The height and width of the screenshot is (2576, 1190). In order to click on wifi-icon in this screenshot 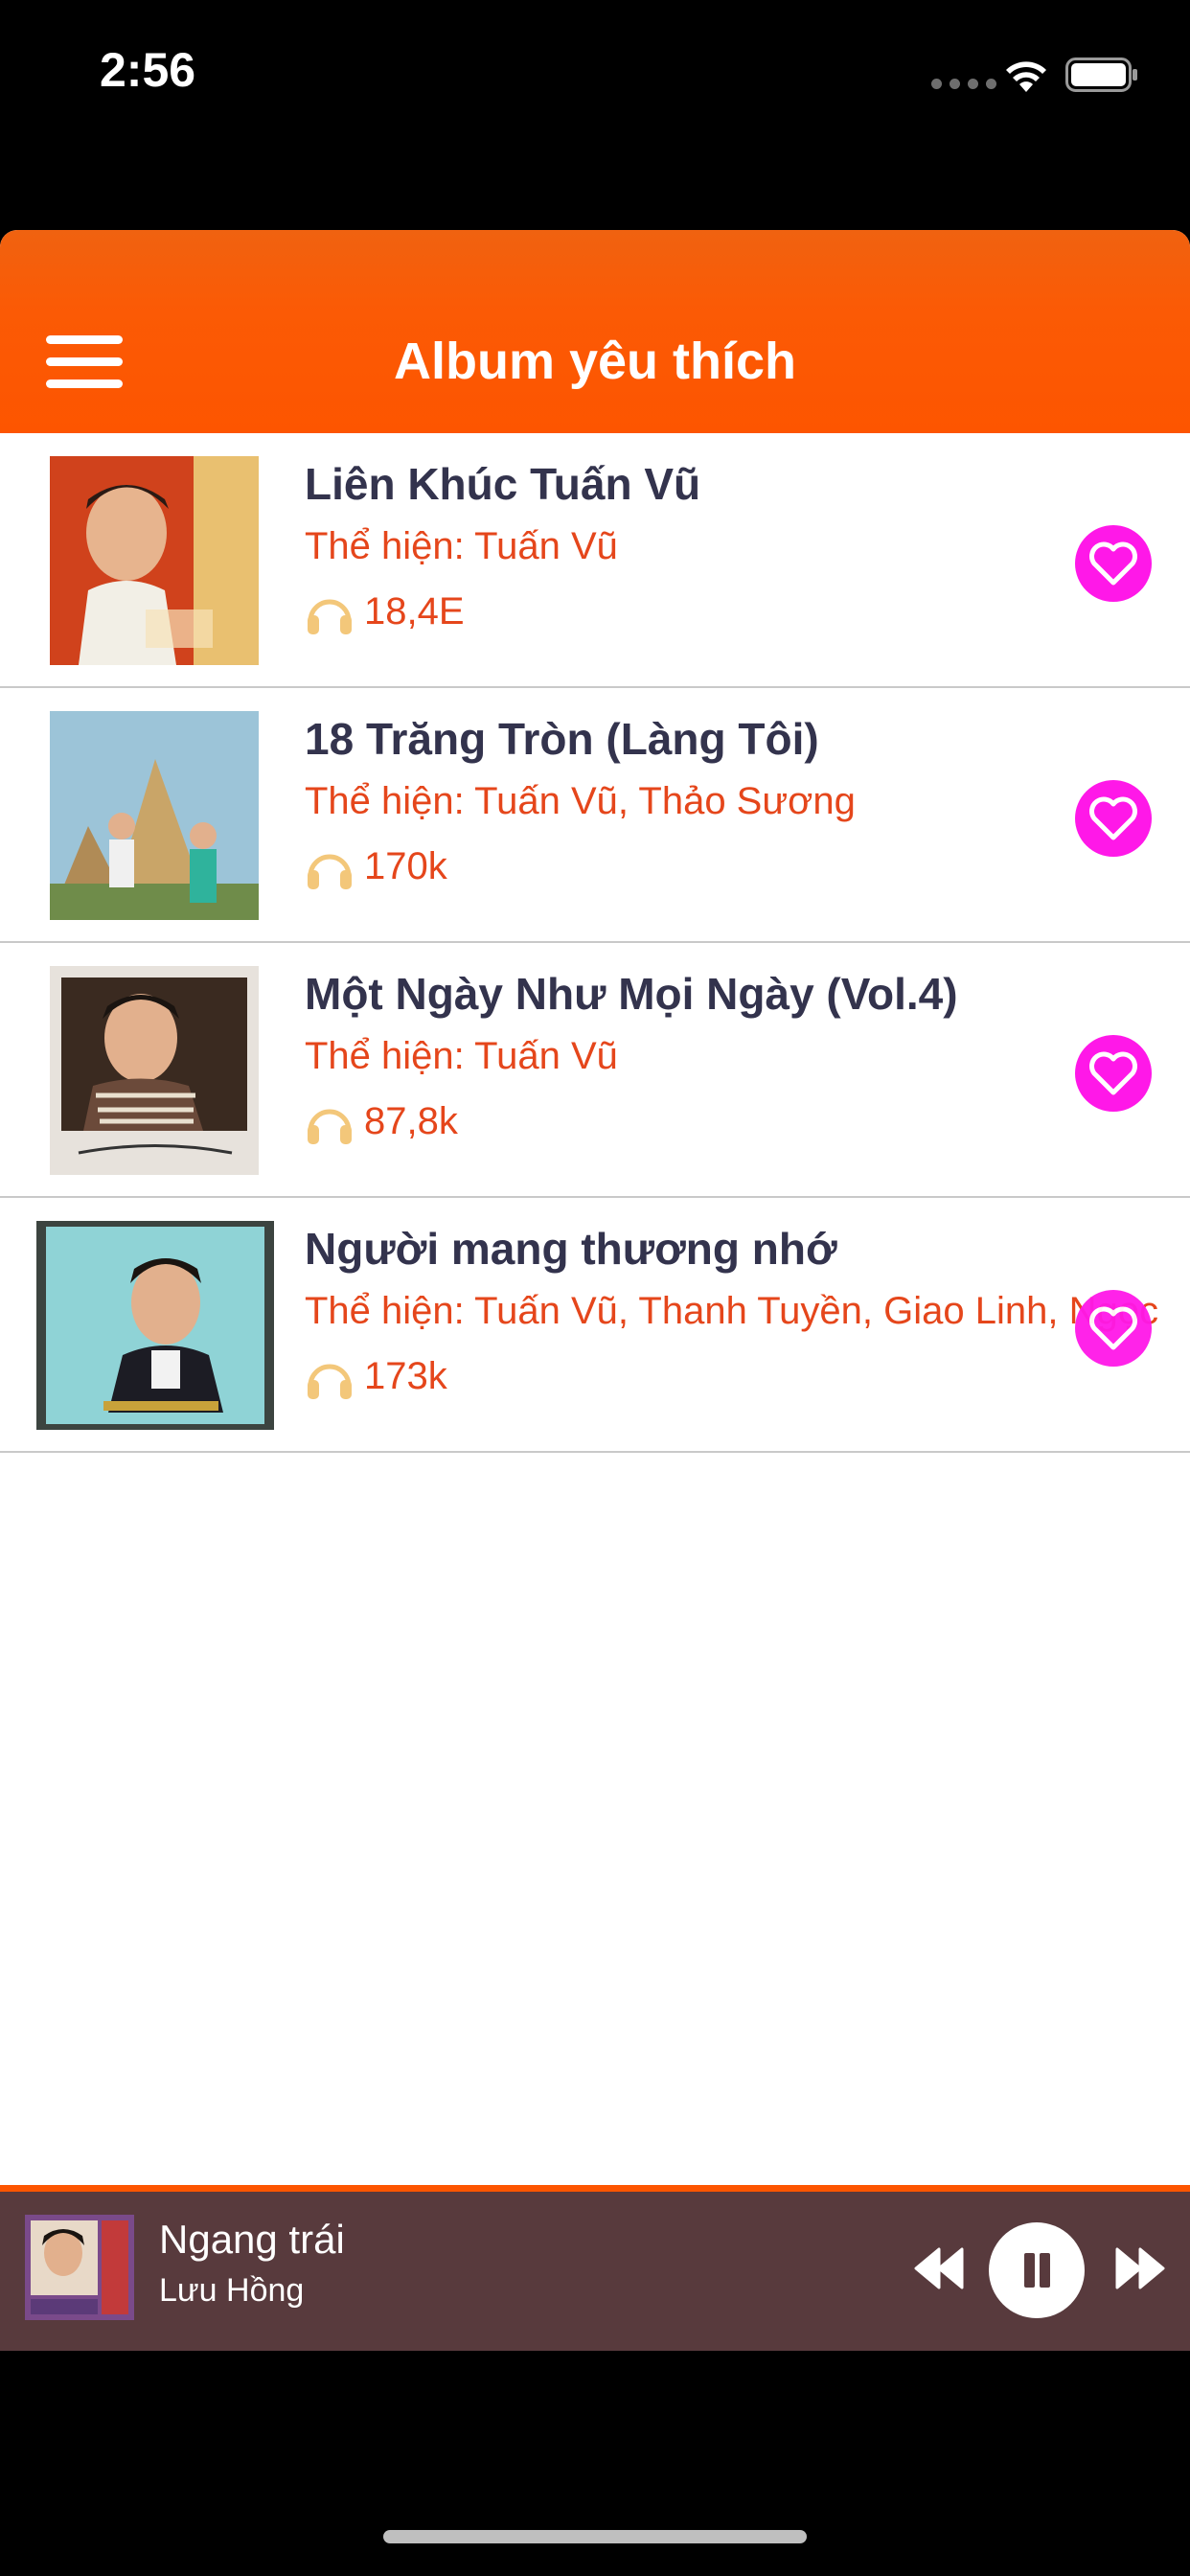, I will do `click(1026, 76)`.